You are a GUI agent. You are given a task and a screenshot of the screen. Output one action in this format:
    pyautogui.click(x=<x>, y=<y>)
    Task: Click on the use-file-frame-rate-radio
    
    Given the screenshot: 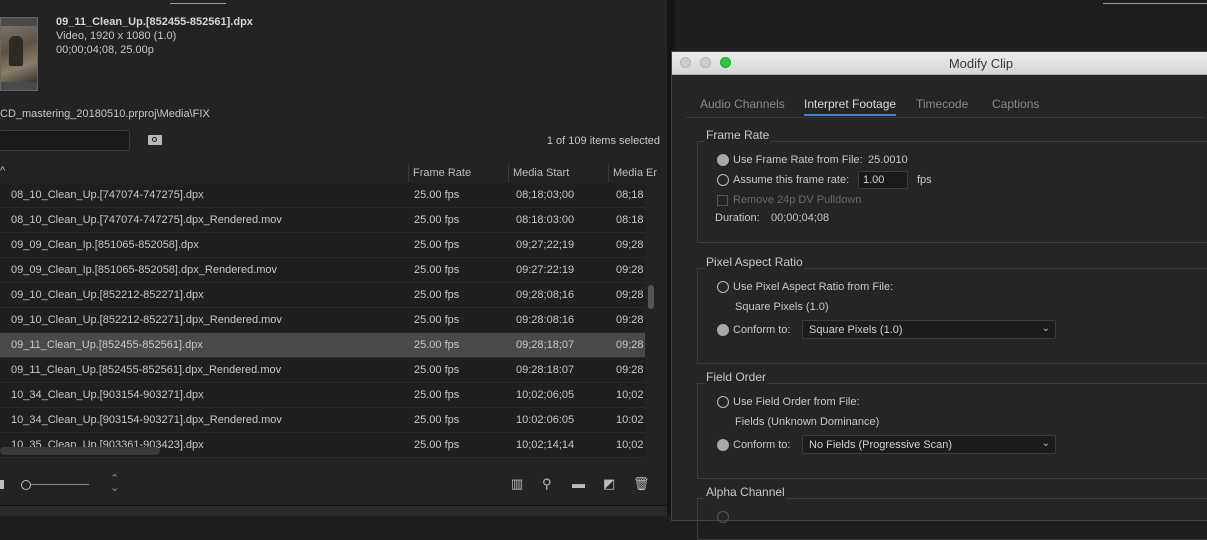 What is the action you would take?
    pyautogui.click(x=723, y=160)
    